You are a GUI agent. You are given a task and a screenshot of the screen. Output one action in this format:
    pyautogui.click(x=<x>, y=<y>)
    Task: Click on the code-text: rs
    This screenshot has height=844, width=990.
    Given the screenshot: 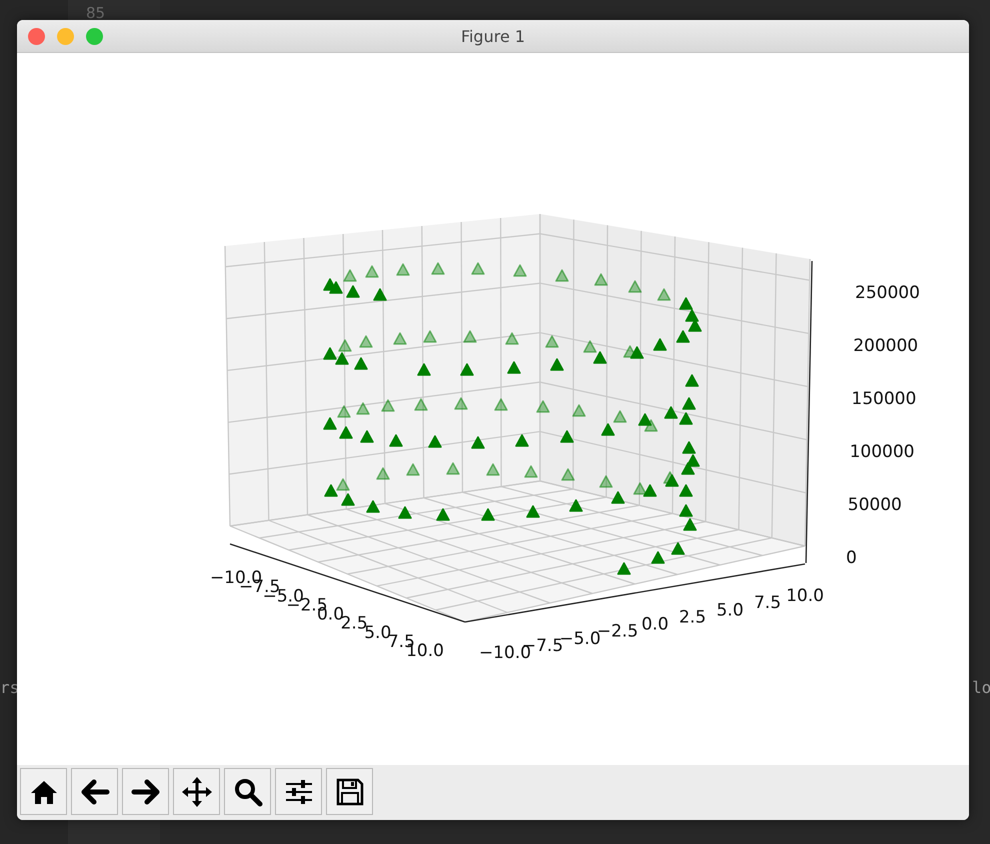 What is the action you would take?
    pyautogui.click(x=10, y=687)
    